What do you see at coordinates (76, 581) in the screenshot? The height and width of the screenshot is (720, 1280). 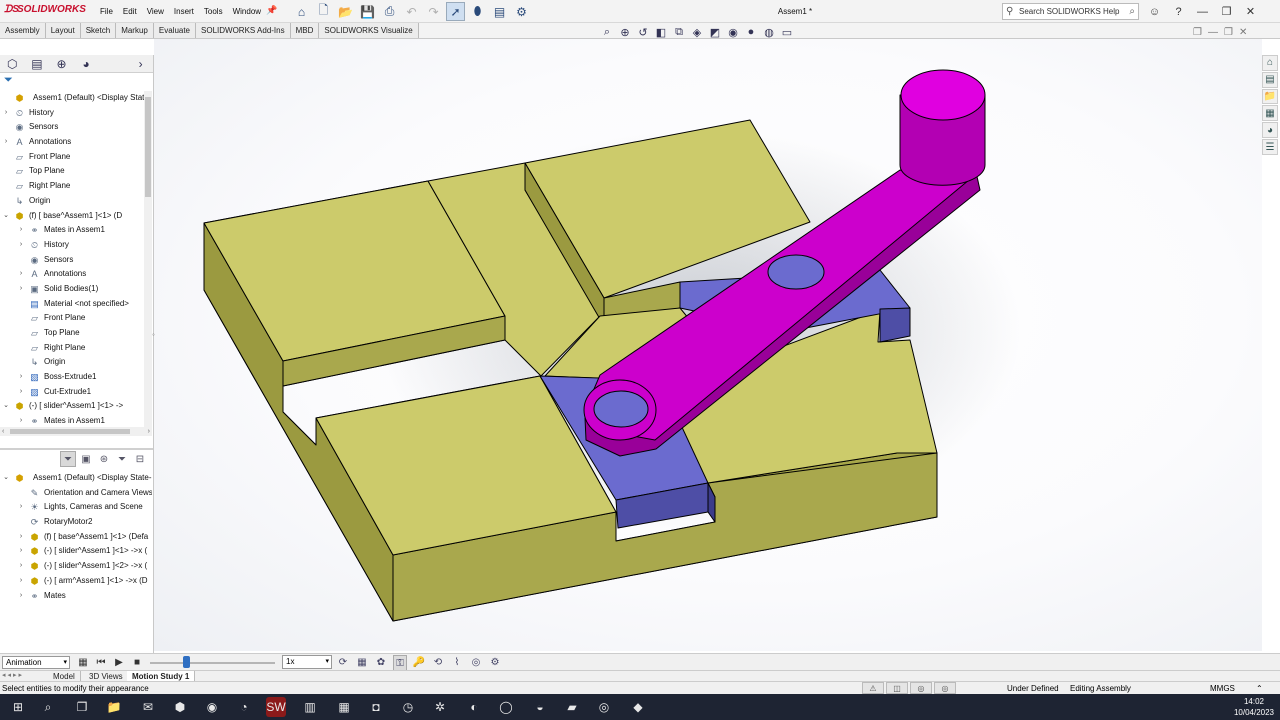 I see `tree-item: › ⬢ (-) [ arm^Assem1 ]<1> ->x (D` at bounding box center [76, 581].